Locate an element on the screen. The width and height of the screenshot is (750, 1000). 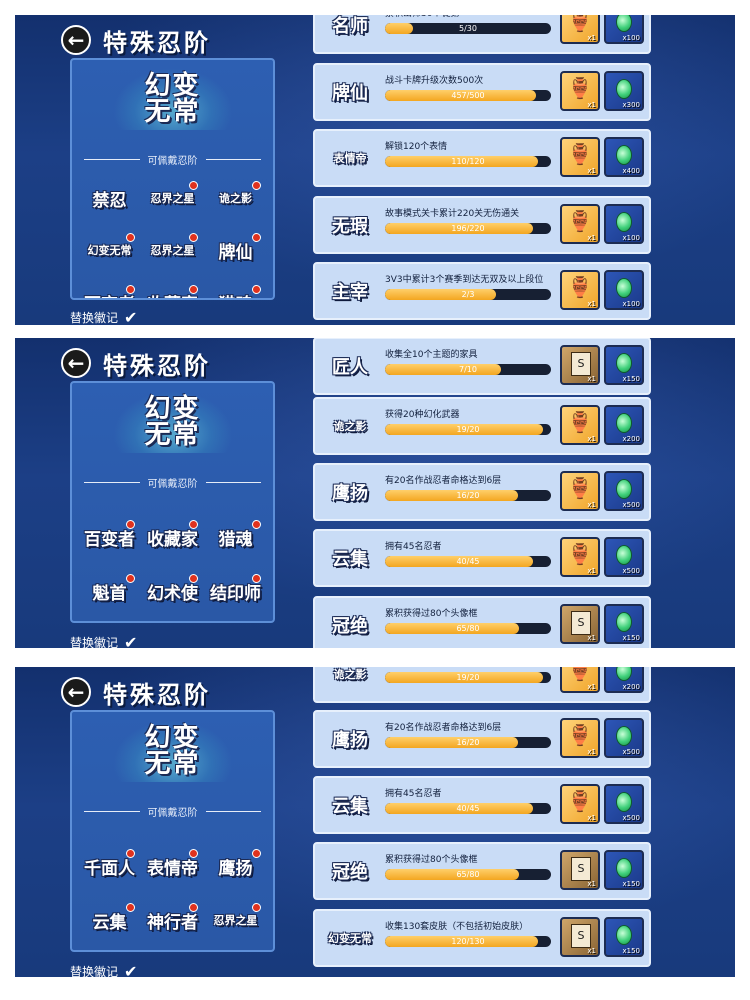
reward-item-2: x300 is located at coordinates (624, 91).